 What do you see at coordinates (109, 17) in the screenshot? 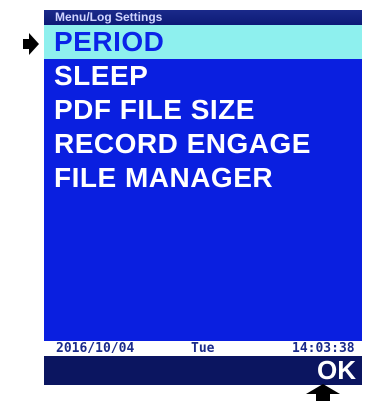
I see `screen-title: Menu/Log Settings` at bounding box center [109, 17].